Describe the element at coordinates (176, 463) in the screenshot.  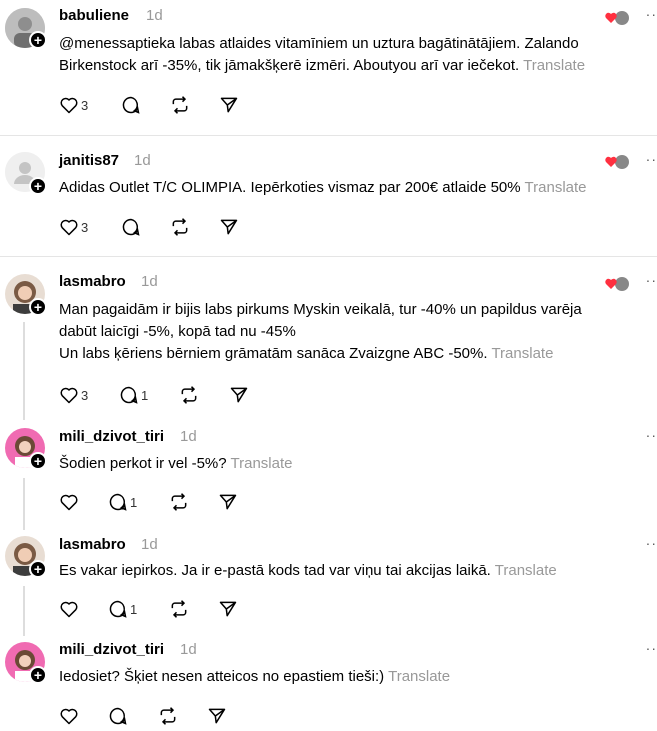
I see `post-text: Šodien perkot ir vel -5%? Translate` at that location.